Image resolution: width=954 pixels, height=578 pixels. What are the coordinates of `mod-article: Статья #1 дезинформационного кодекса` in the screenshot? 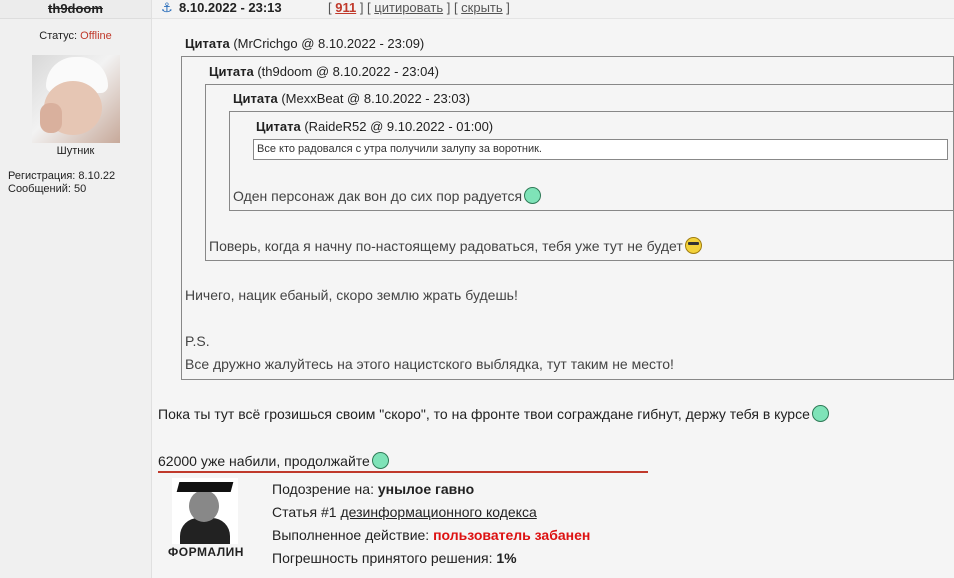 It's located at (404, 512).